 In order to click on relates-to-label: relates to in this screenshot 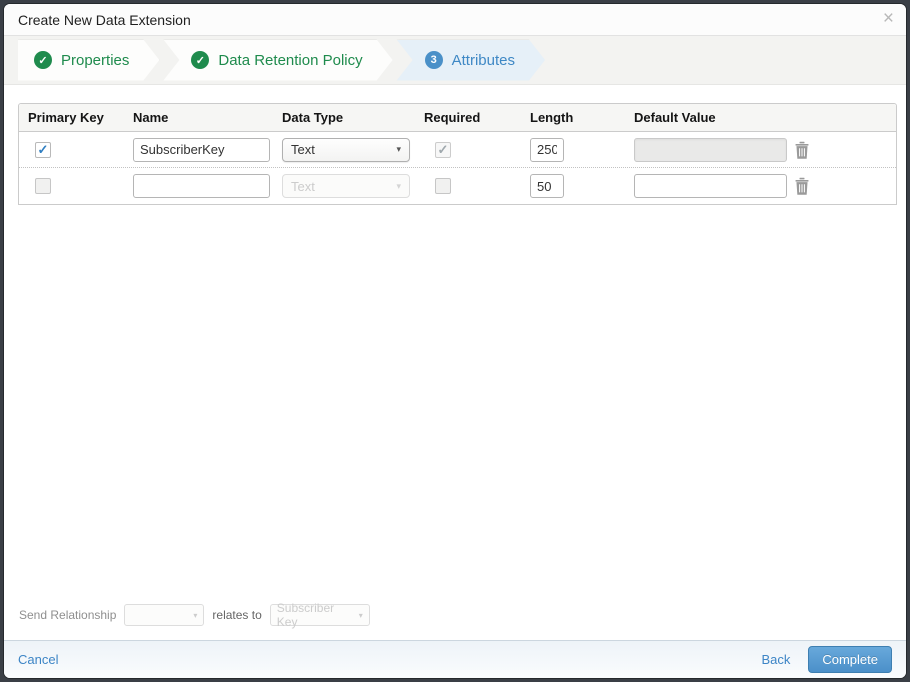, I will do `click(237, 615)`.